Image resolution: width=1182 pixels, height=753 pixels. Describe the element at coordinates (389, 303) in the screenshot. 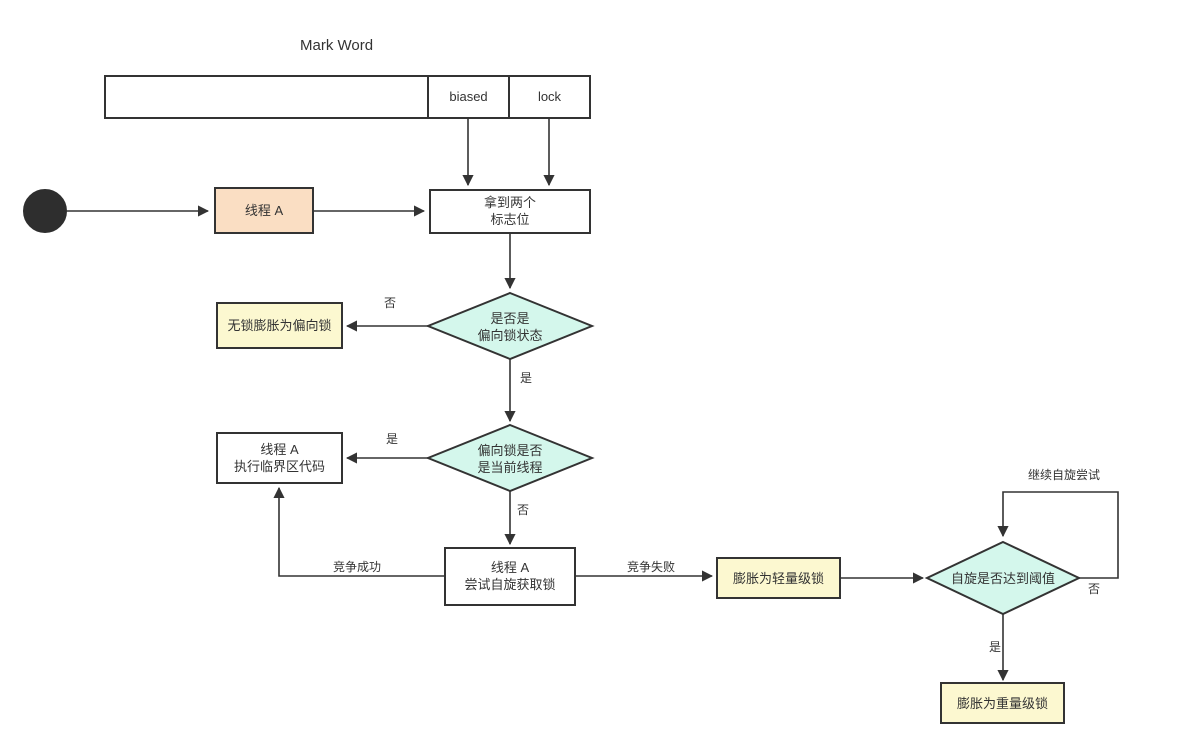

I see `edge-label-biased-no: 否` at that location.